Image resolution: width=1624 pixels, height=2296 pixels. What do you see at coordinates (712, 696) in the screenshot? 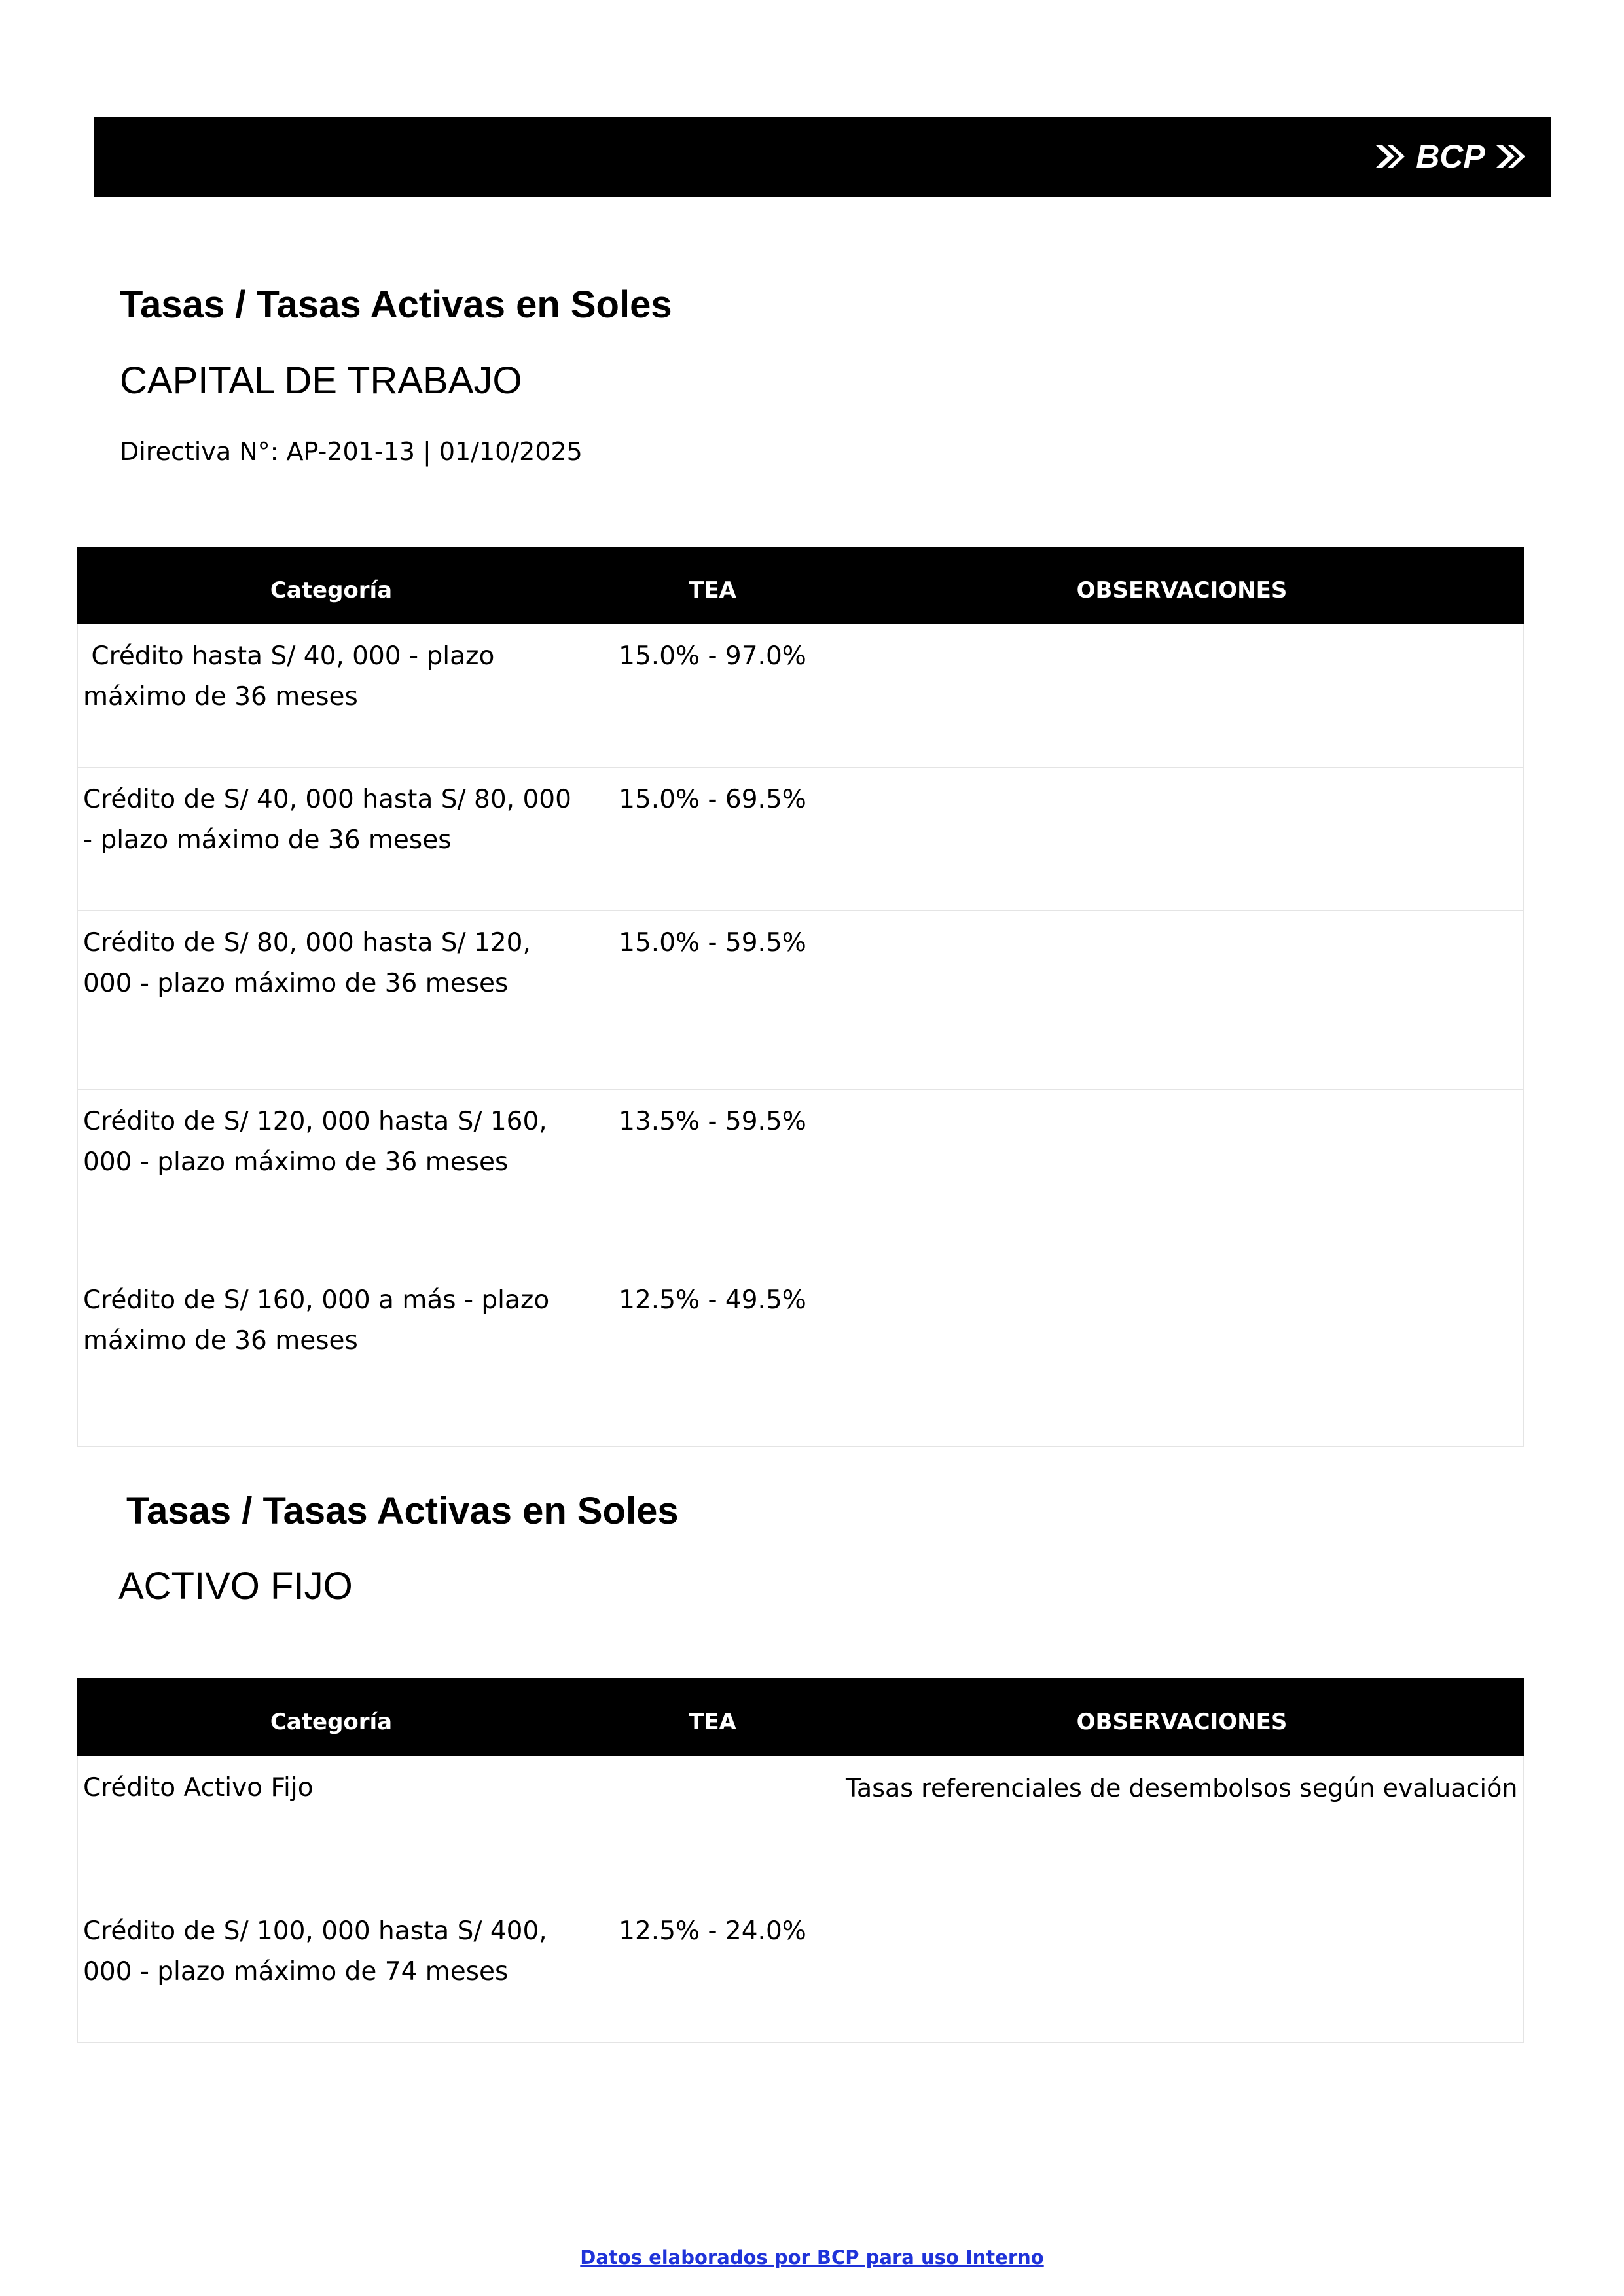
I see `cell-tea: 15.0% - 97.0%` at bounding box center [712, 696].